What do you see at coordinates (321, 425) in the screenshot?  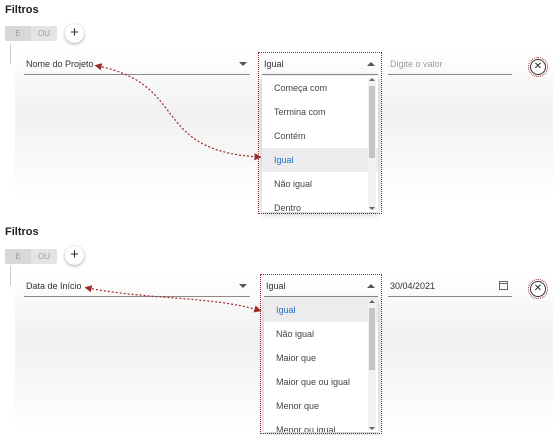 I see `option-less-or-equal: Menor ou igual` at bounding box center [321, 425].